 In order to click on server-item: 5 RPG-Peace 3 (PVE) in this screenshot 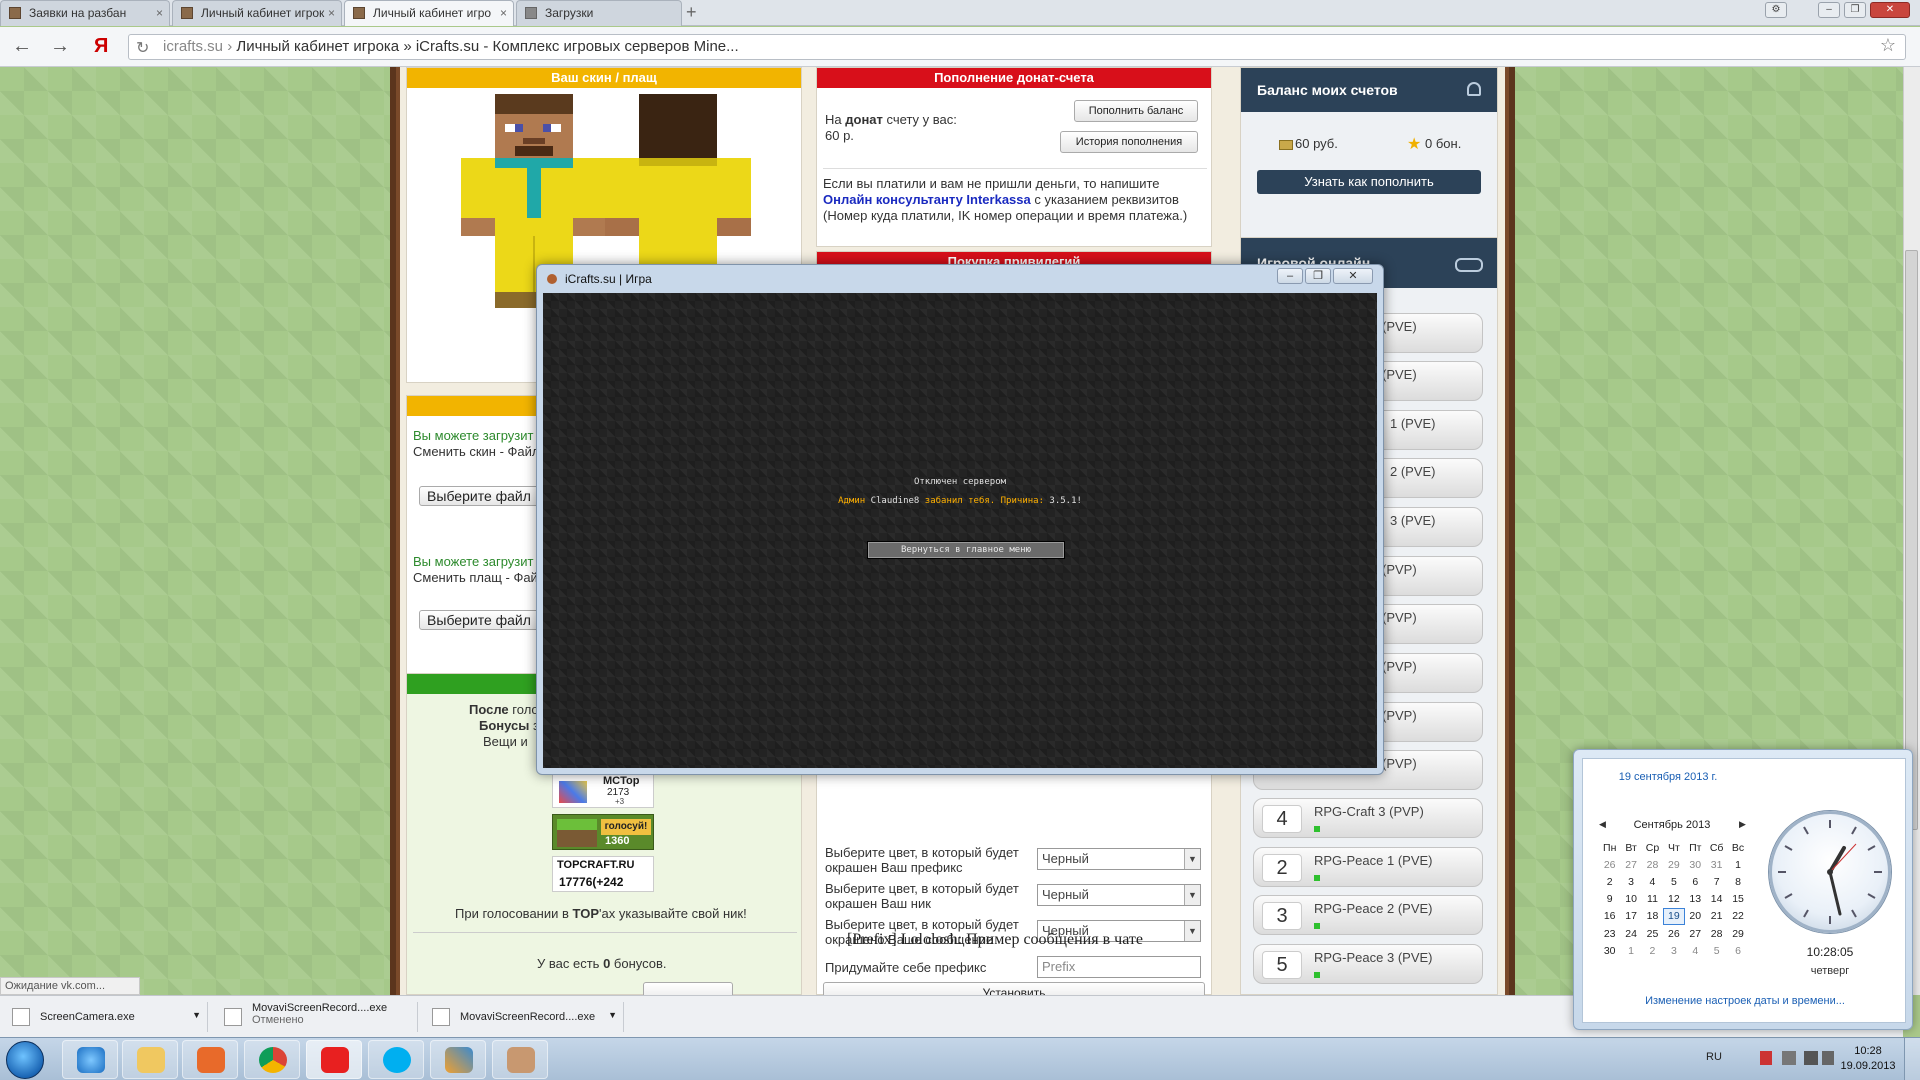, I will do `click(1368, 964)`.